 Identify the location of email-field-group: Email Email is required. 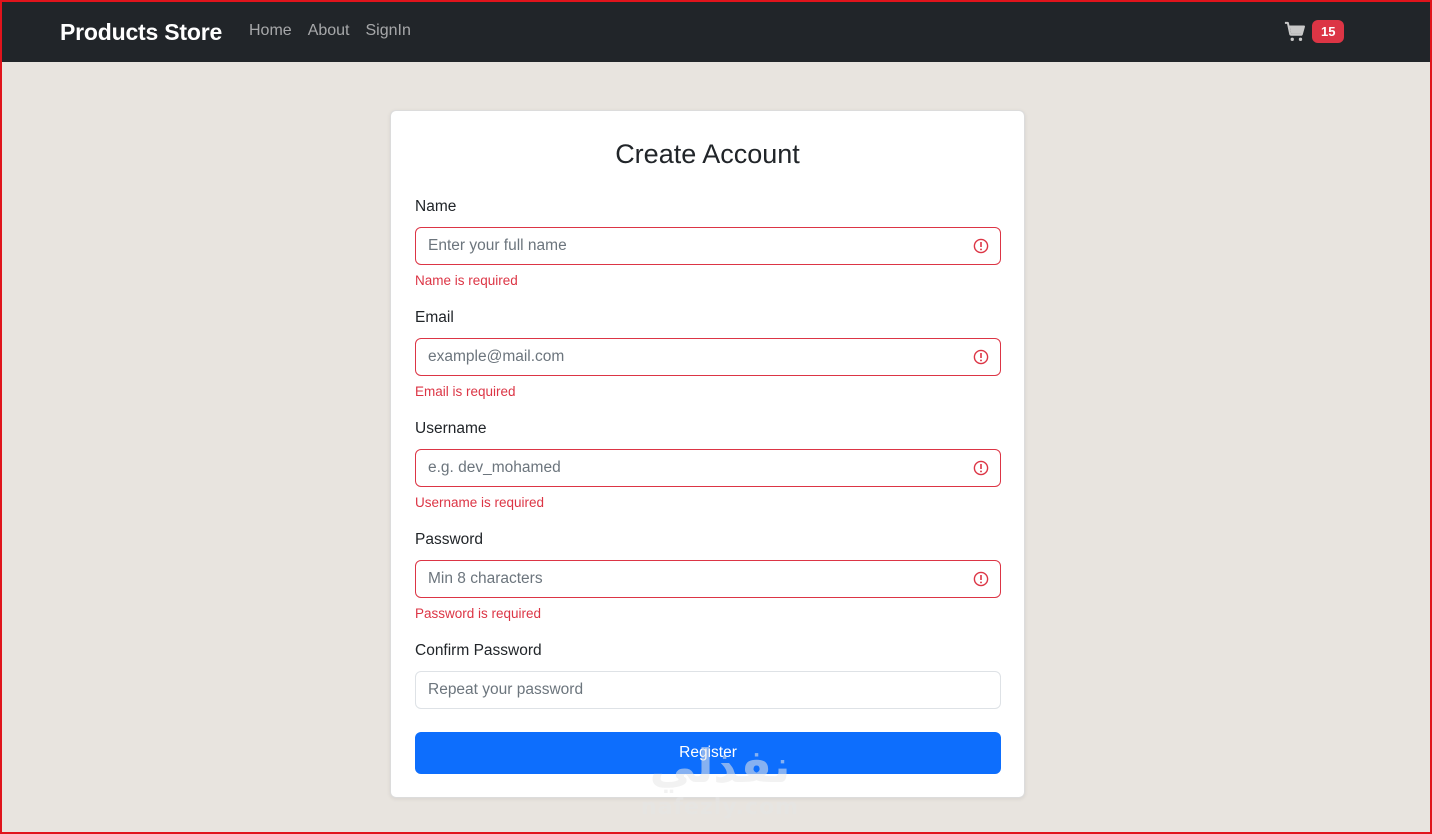
(708, 354).